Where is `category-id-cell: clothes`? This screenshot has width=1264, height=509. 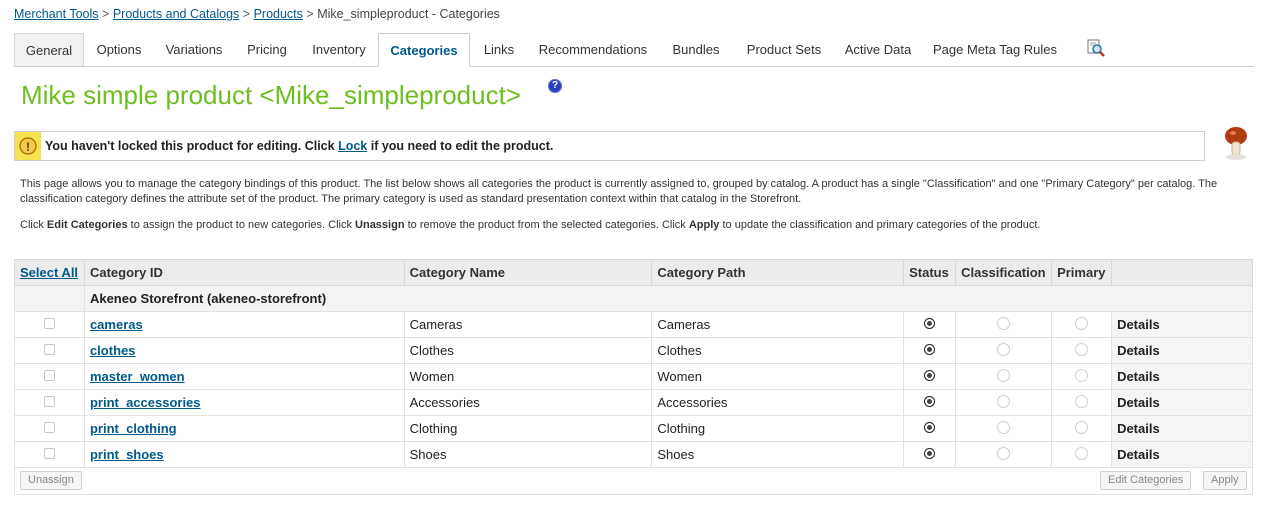 category-id-cell: clothes is located at coordinates (244, 350).